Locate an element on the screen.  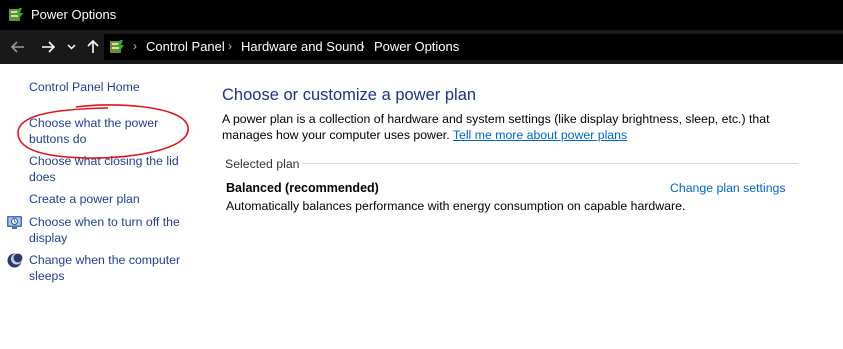
arrow-left-icon is located at coordinates (17, 47).